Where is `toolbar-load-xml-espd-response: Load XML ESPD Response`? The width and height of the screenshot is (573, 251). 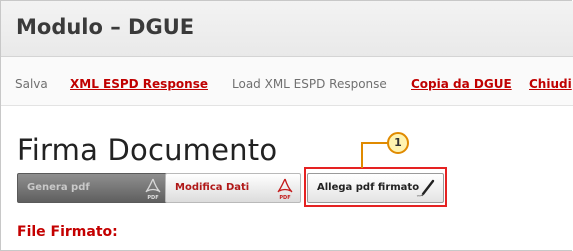
toolbar-load-xml-espd-response: Load XML ESPD Response is located at coordinates (309, 84).